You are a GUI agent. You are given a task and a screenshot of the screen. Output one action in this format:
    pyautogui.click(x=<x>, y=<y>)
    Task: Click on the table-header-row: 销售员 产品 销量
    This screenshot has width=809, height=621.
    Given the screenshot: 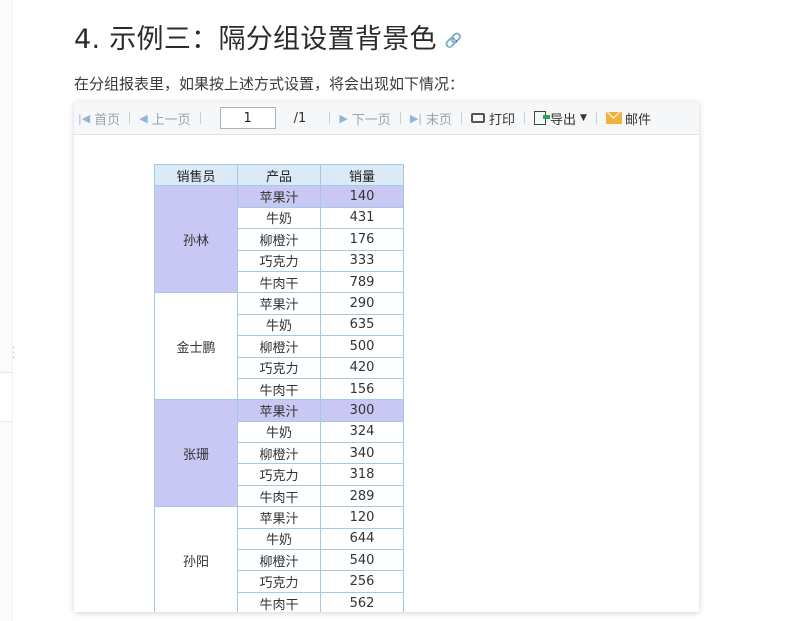 What is the action you would take?
    pyautogui.click(x=279, y=175)
    